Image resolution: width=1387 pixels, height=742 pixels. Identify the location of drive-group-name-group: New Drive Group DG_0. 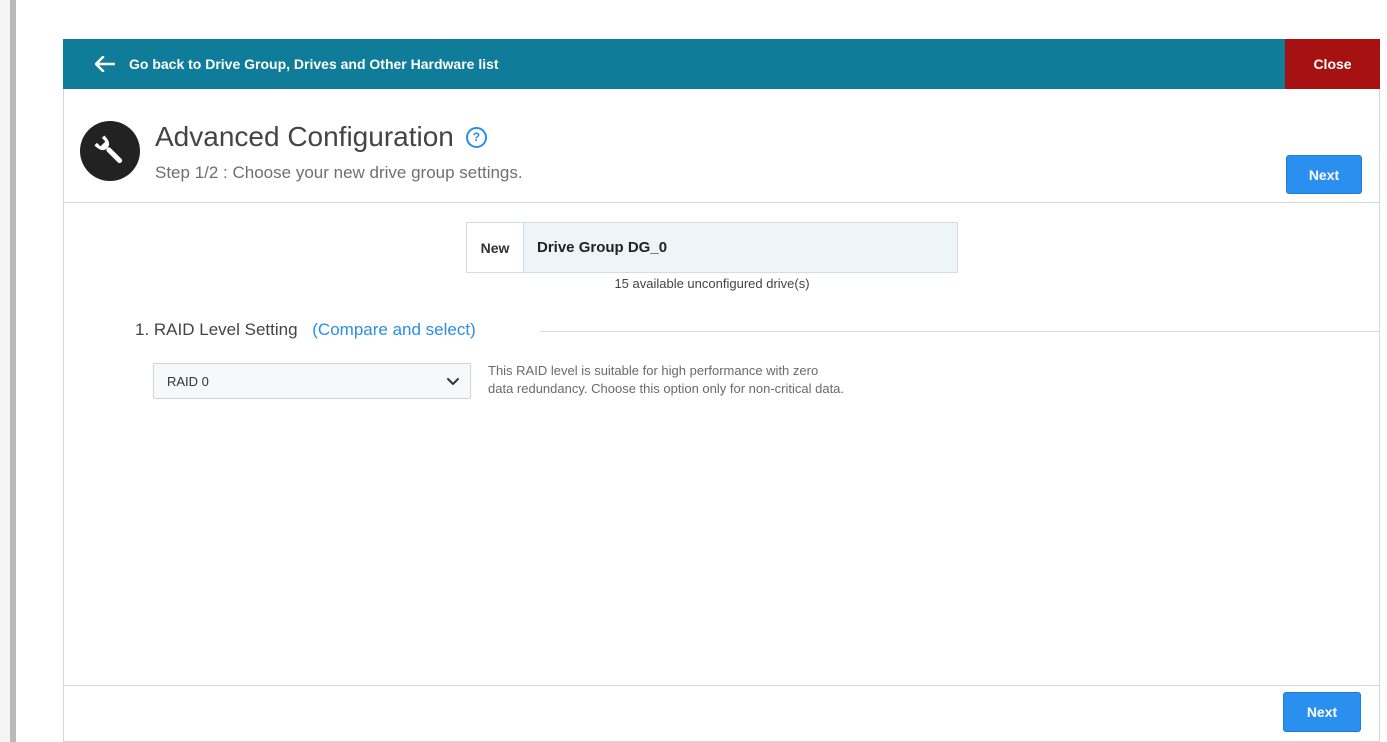
(712, 247).